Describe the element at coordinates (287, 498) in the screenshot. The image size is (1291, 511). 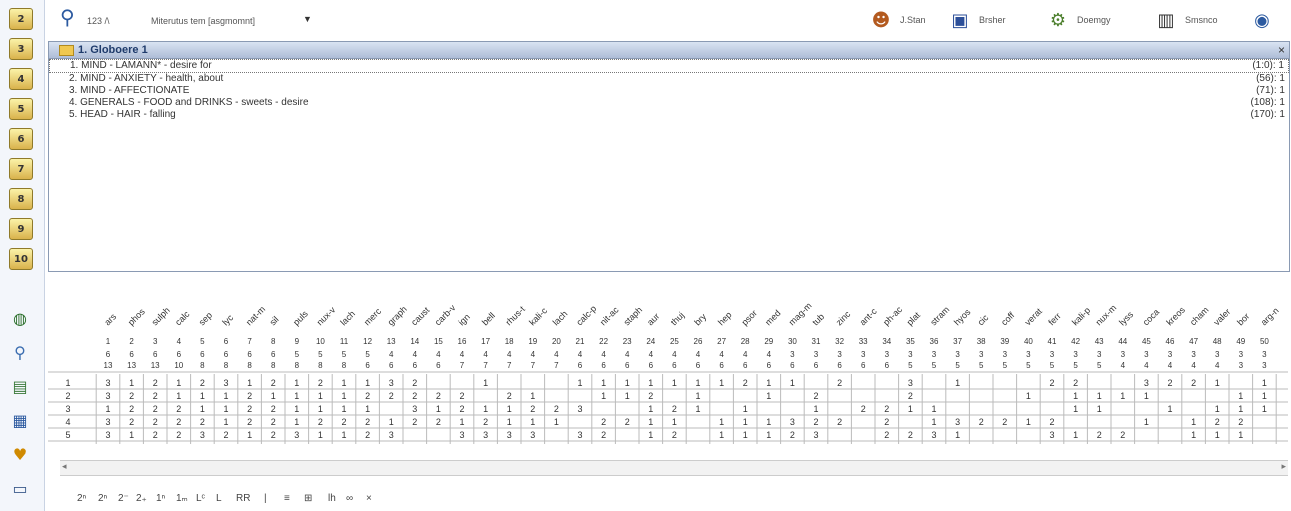
I see `bottom-tool-button: ≡` at that location.